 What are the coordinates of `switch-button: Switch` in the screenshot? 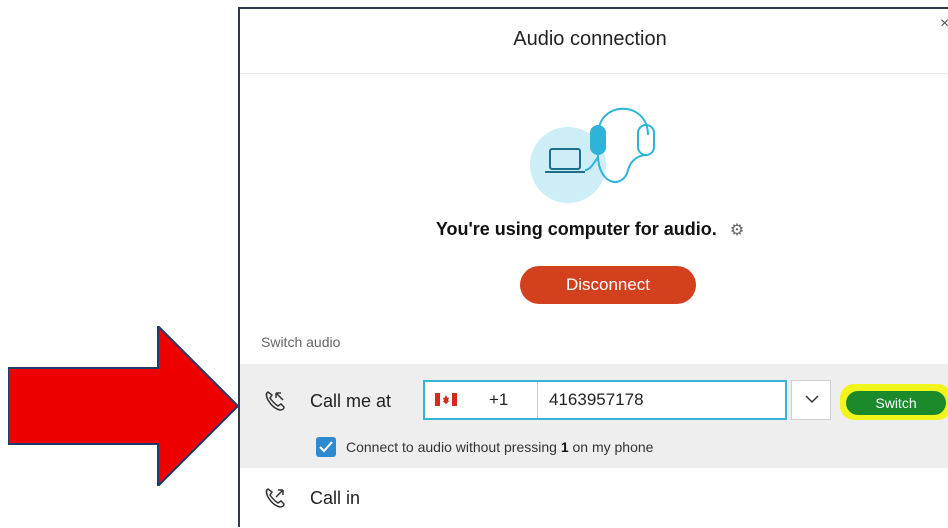 It's located at (896, 403).